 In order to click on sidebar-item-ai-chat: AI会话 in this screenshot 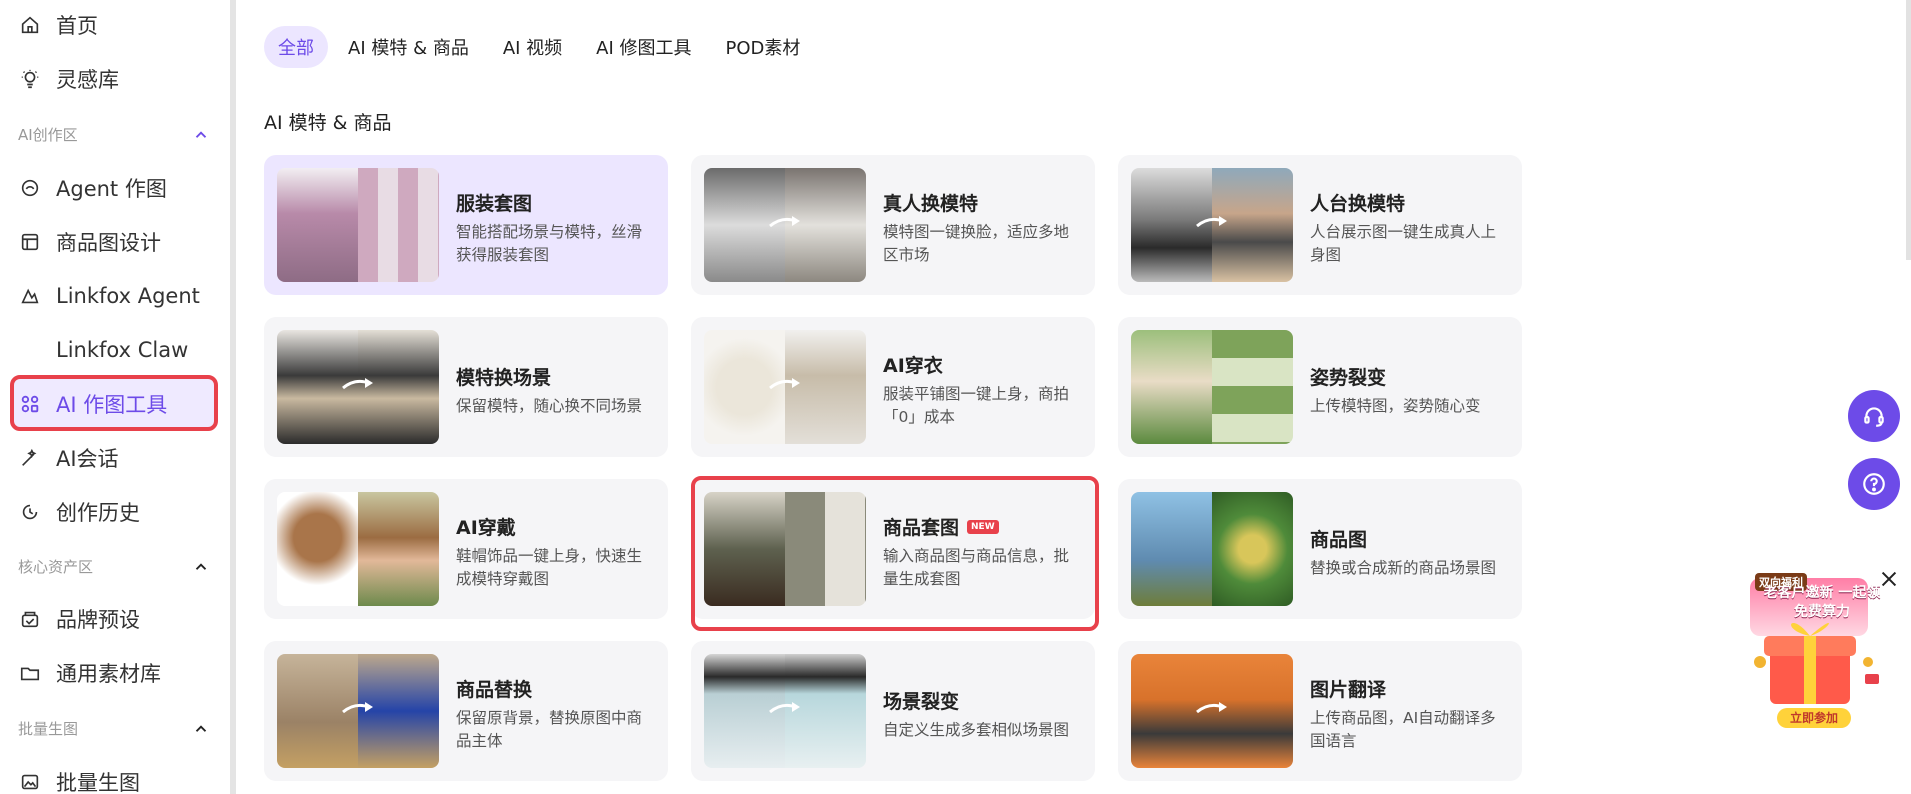, I will do `click(68, 458)`.